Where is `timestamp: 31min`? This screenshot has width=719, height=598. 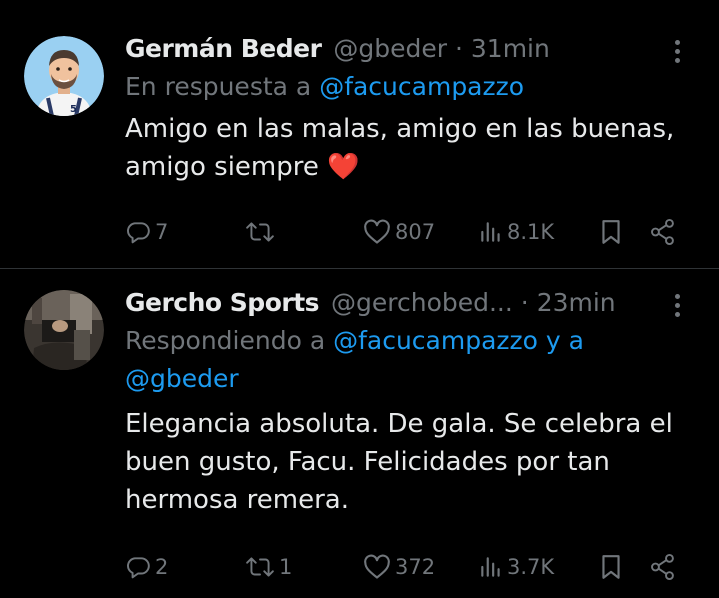
timestamp: 31min is located at coordinates (510, 48).